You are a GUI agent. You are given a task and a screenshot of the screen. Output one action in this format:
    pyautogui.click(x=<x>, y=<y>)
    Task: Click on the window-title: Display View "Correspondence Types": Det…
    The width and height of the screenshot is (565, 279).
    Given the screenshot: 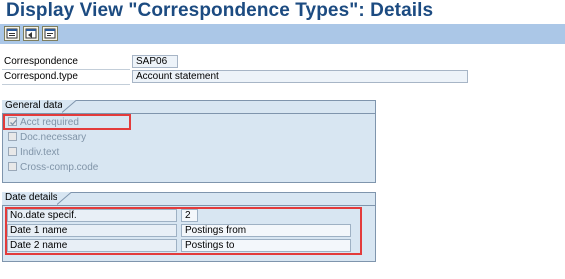 What is the action you would take?
    pyautogui.click(x=220, y=10)
    